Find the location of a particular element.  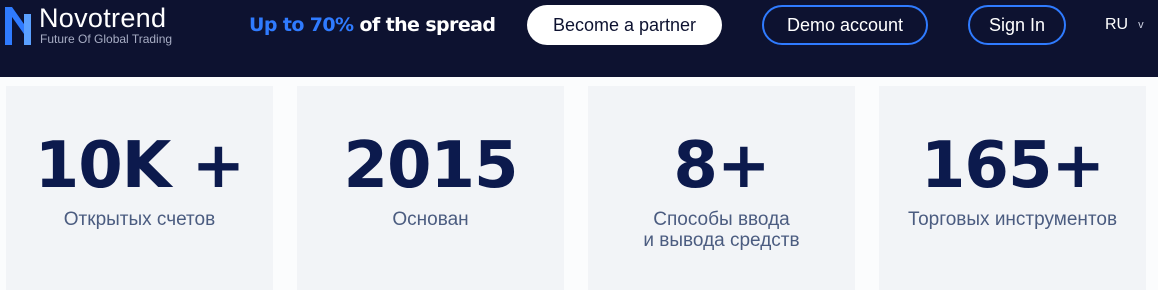

stat-label: Открытых счетов is located at coordinates (139, 219).